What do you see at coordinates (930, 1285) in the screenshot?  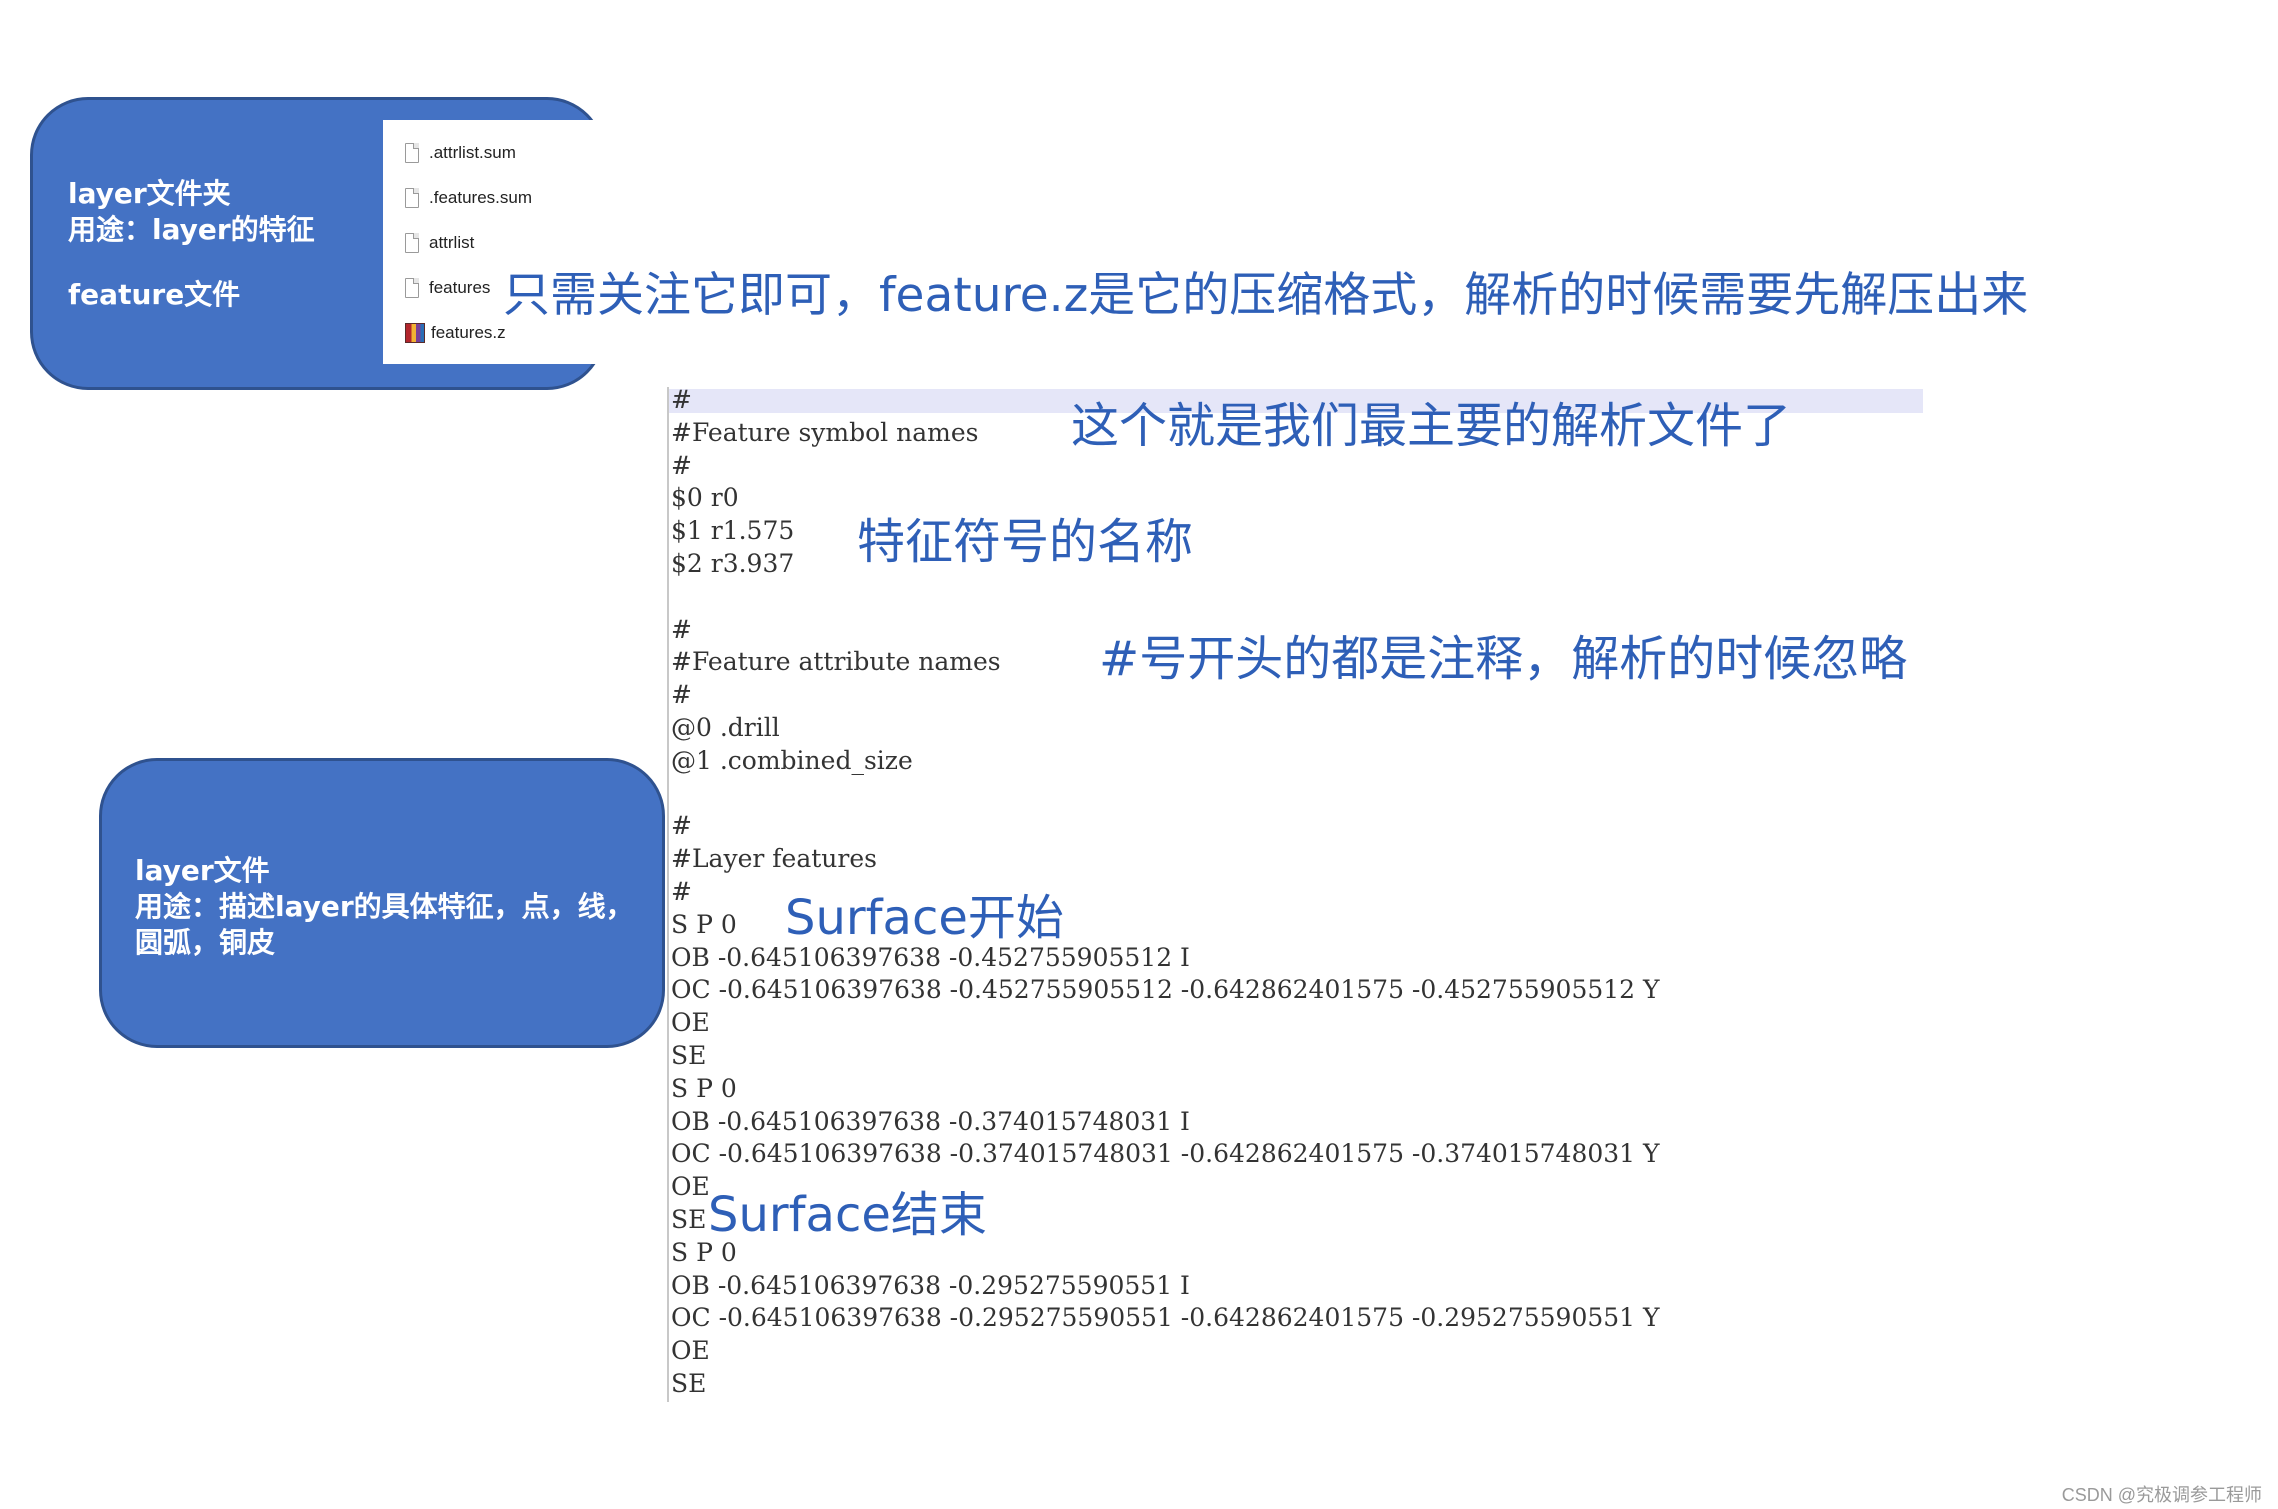 I see `code-line: OB -0.645106397638 -0.295275590551 I` at bounding box center [930, 1285].